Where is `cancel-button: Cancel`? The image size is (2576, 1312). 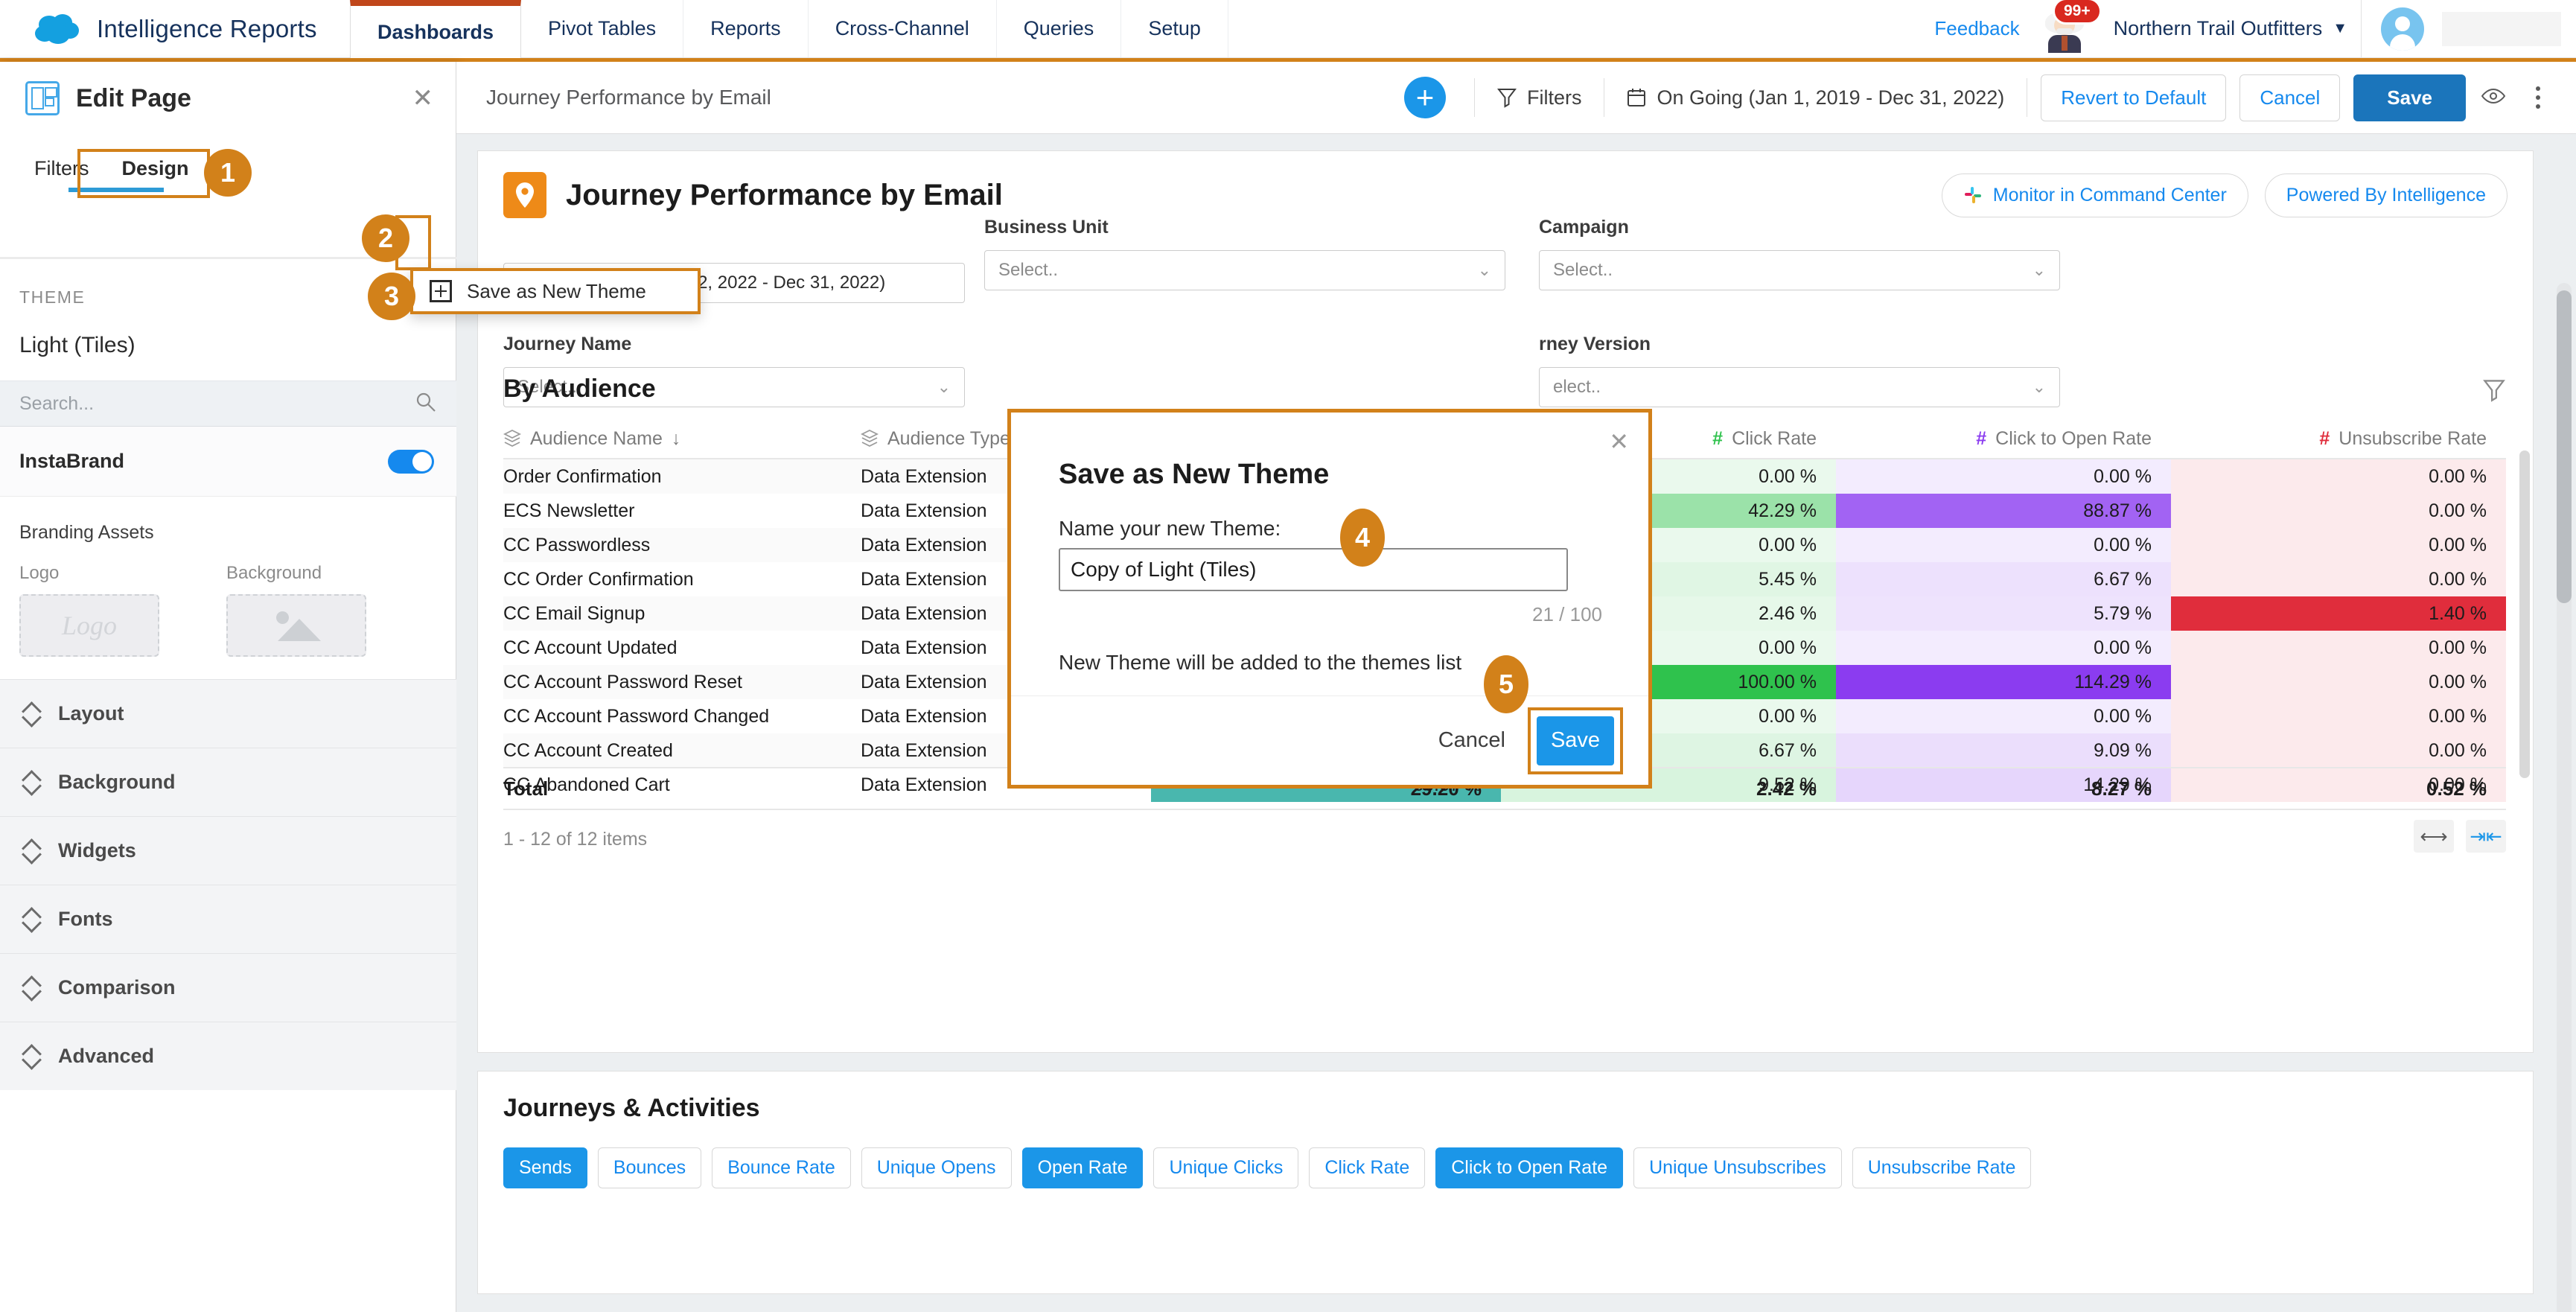
cancel-button: Cancel is located at coordinates (2290, 97).